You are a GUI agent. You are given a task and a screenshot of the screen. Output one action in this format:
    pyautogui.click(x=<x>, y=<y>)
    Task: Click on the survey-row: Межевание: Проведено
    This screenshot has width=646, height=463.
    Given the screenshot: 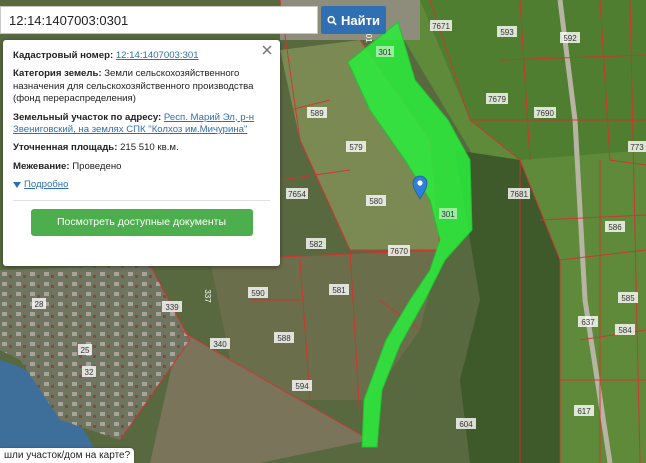 What is the action you would take?
    pyautogui.click(x=141, y=167)
    